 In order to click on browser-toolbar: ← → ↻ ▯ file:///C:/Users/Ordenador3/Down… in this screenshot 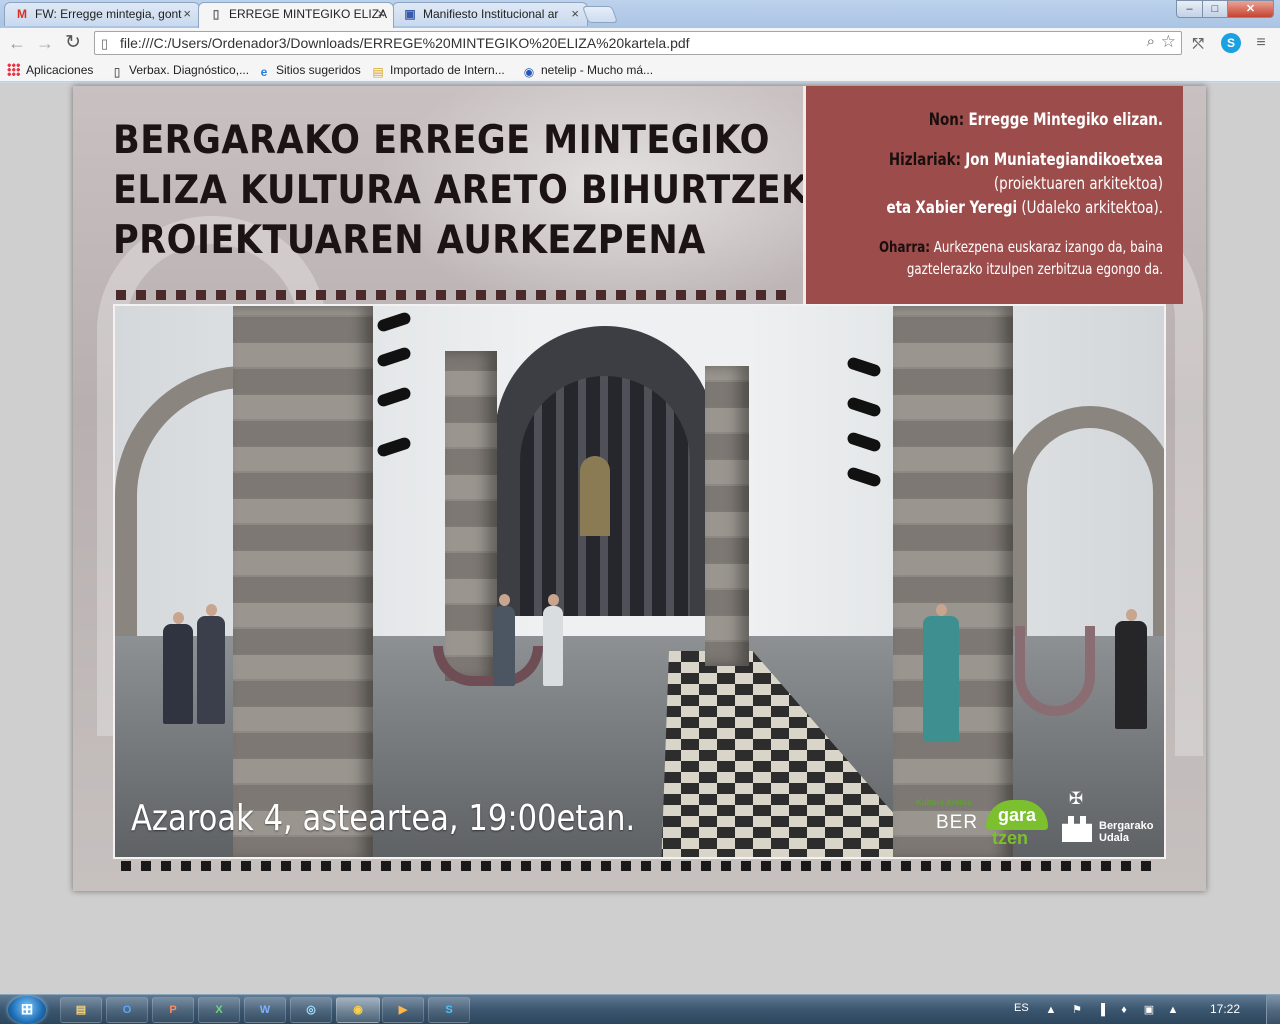, I will do `click(640, 43)`.